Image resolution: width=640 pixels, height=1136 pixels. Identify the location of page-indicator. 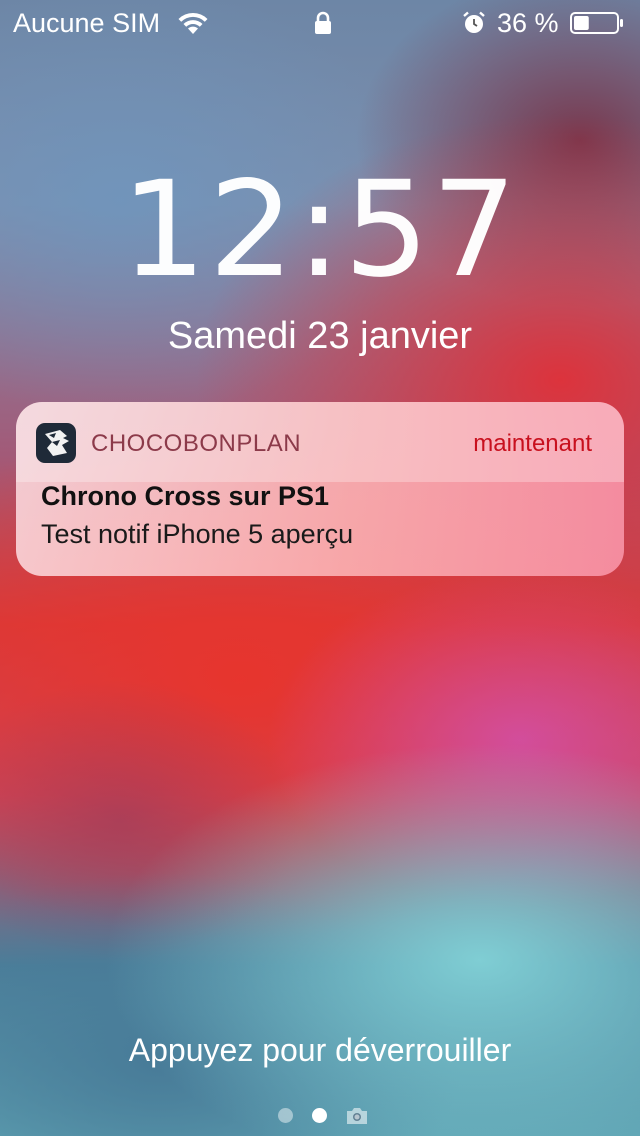
(320, 1116).